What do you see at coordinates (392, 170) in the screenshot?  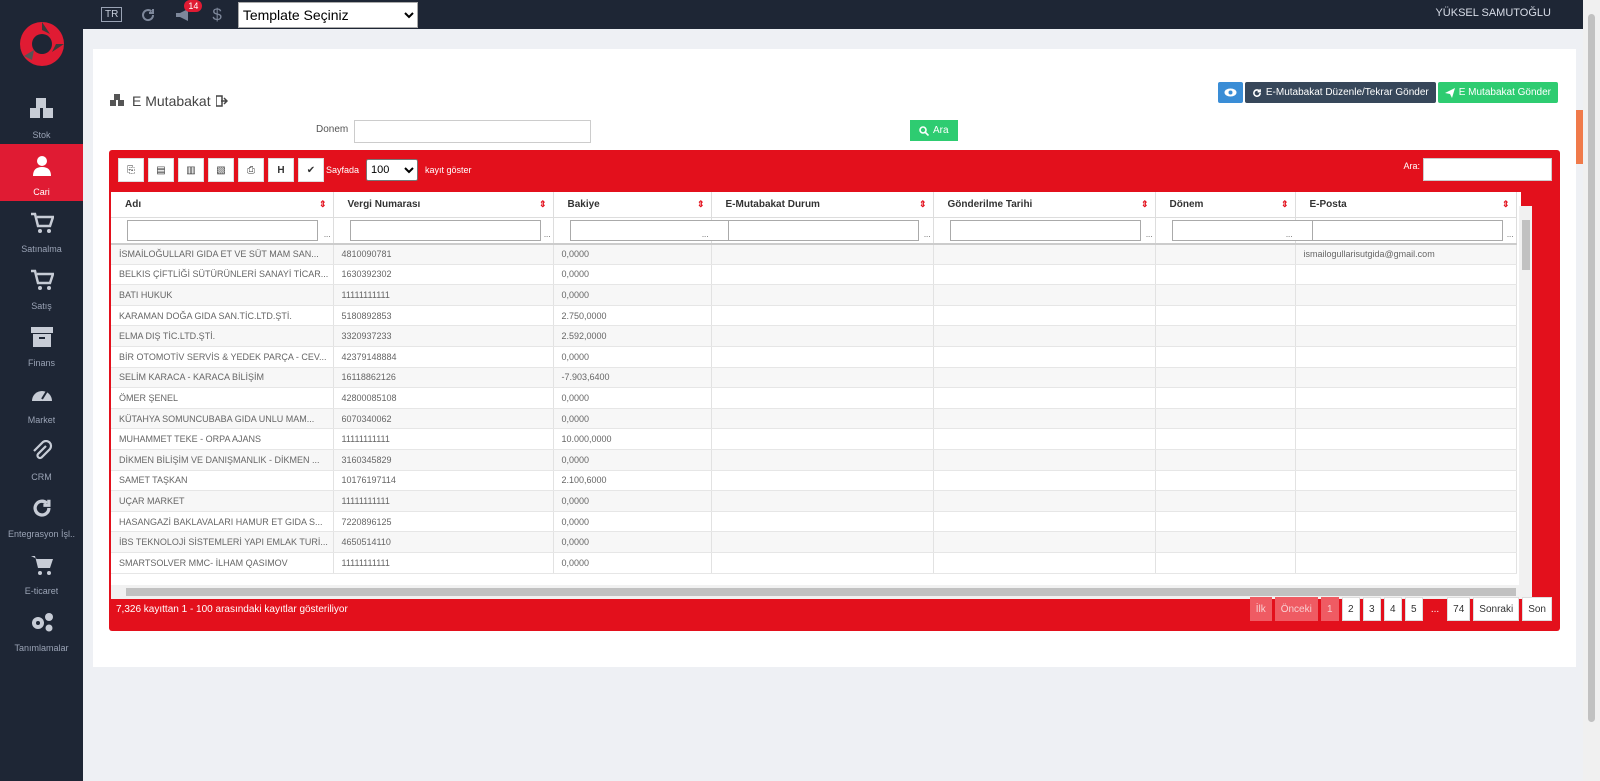 I see `per-page-select: 100` at bounding box center [392, 170].